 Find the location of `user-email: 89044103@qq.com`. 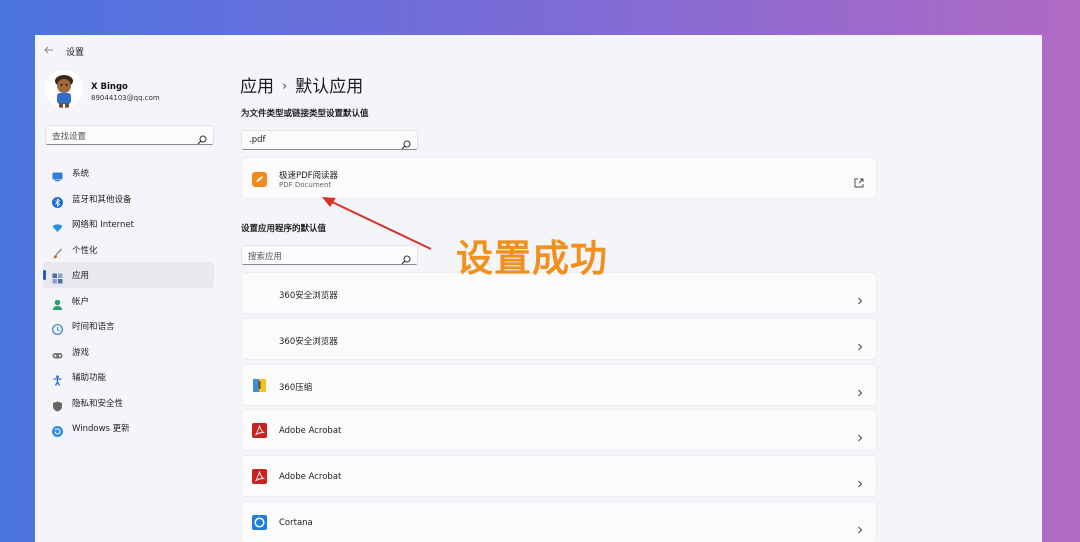

user-email: 89044103@qq.com is located at coordinates (125, 98).